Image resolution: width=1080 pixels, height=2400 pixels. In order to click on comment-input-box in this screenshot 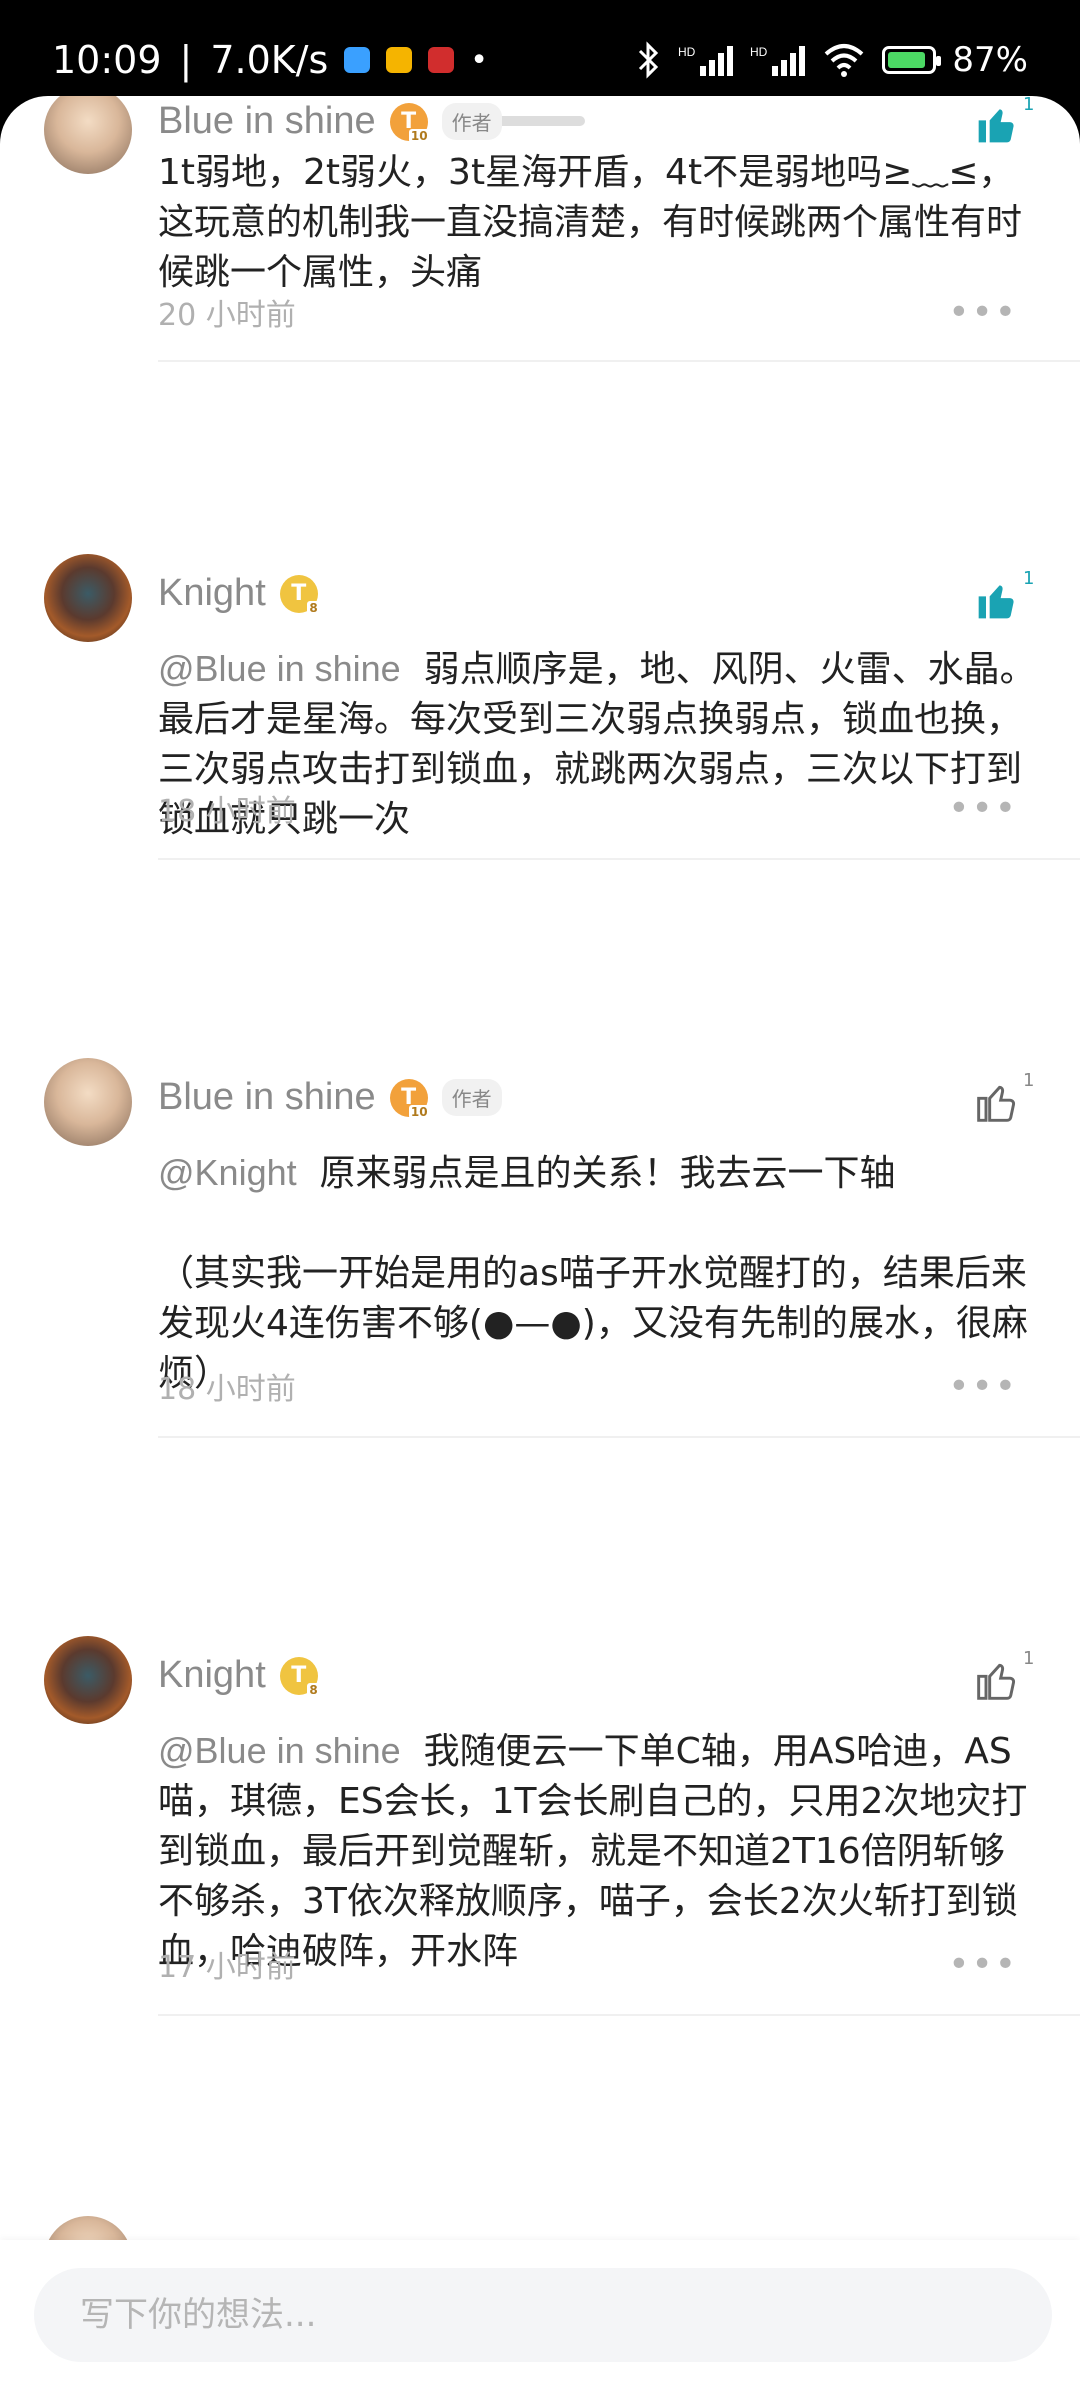, I will do `click(543, 2315)`.